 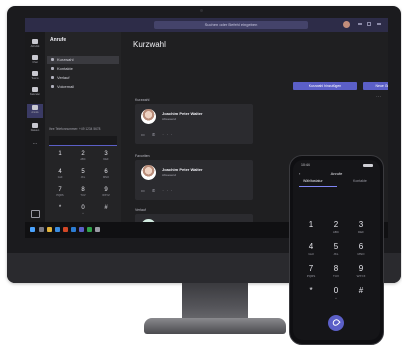 What do you see at coordinates (360, 181) in the screenshot?
I see `tab-contacts: Kontakte` at bounding box center [360, 181].